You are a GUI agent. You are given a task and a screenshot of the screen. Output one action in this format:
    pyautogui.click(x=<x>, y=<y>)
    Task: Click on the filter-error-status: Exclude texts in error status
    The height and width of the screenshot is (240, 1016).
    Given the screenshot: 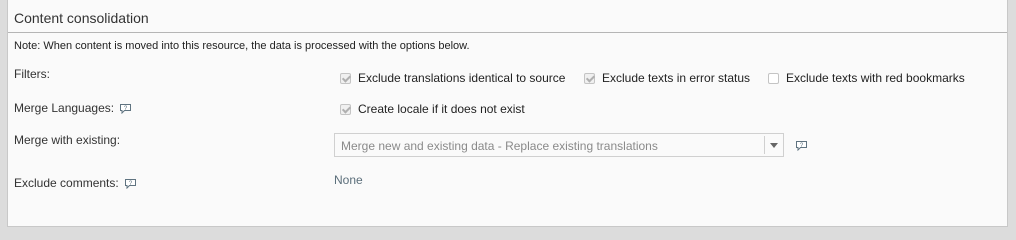 What is the action you would take?
    pyautogui.click(x=667, y=78)
    